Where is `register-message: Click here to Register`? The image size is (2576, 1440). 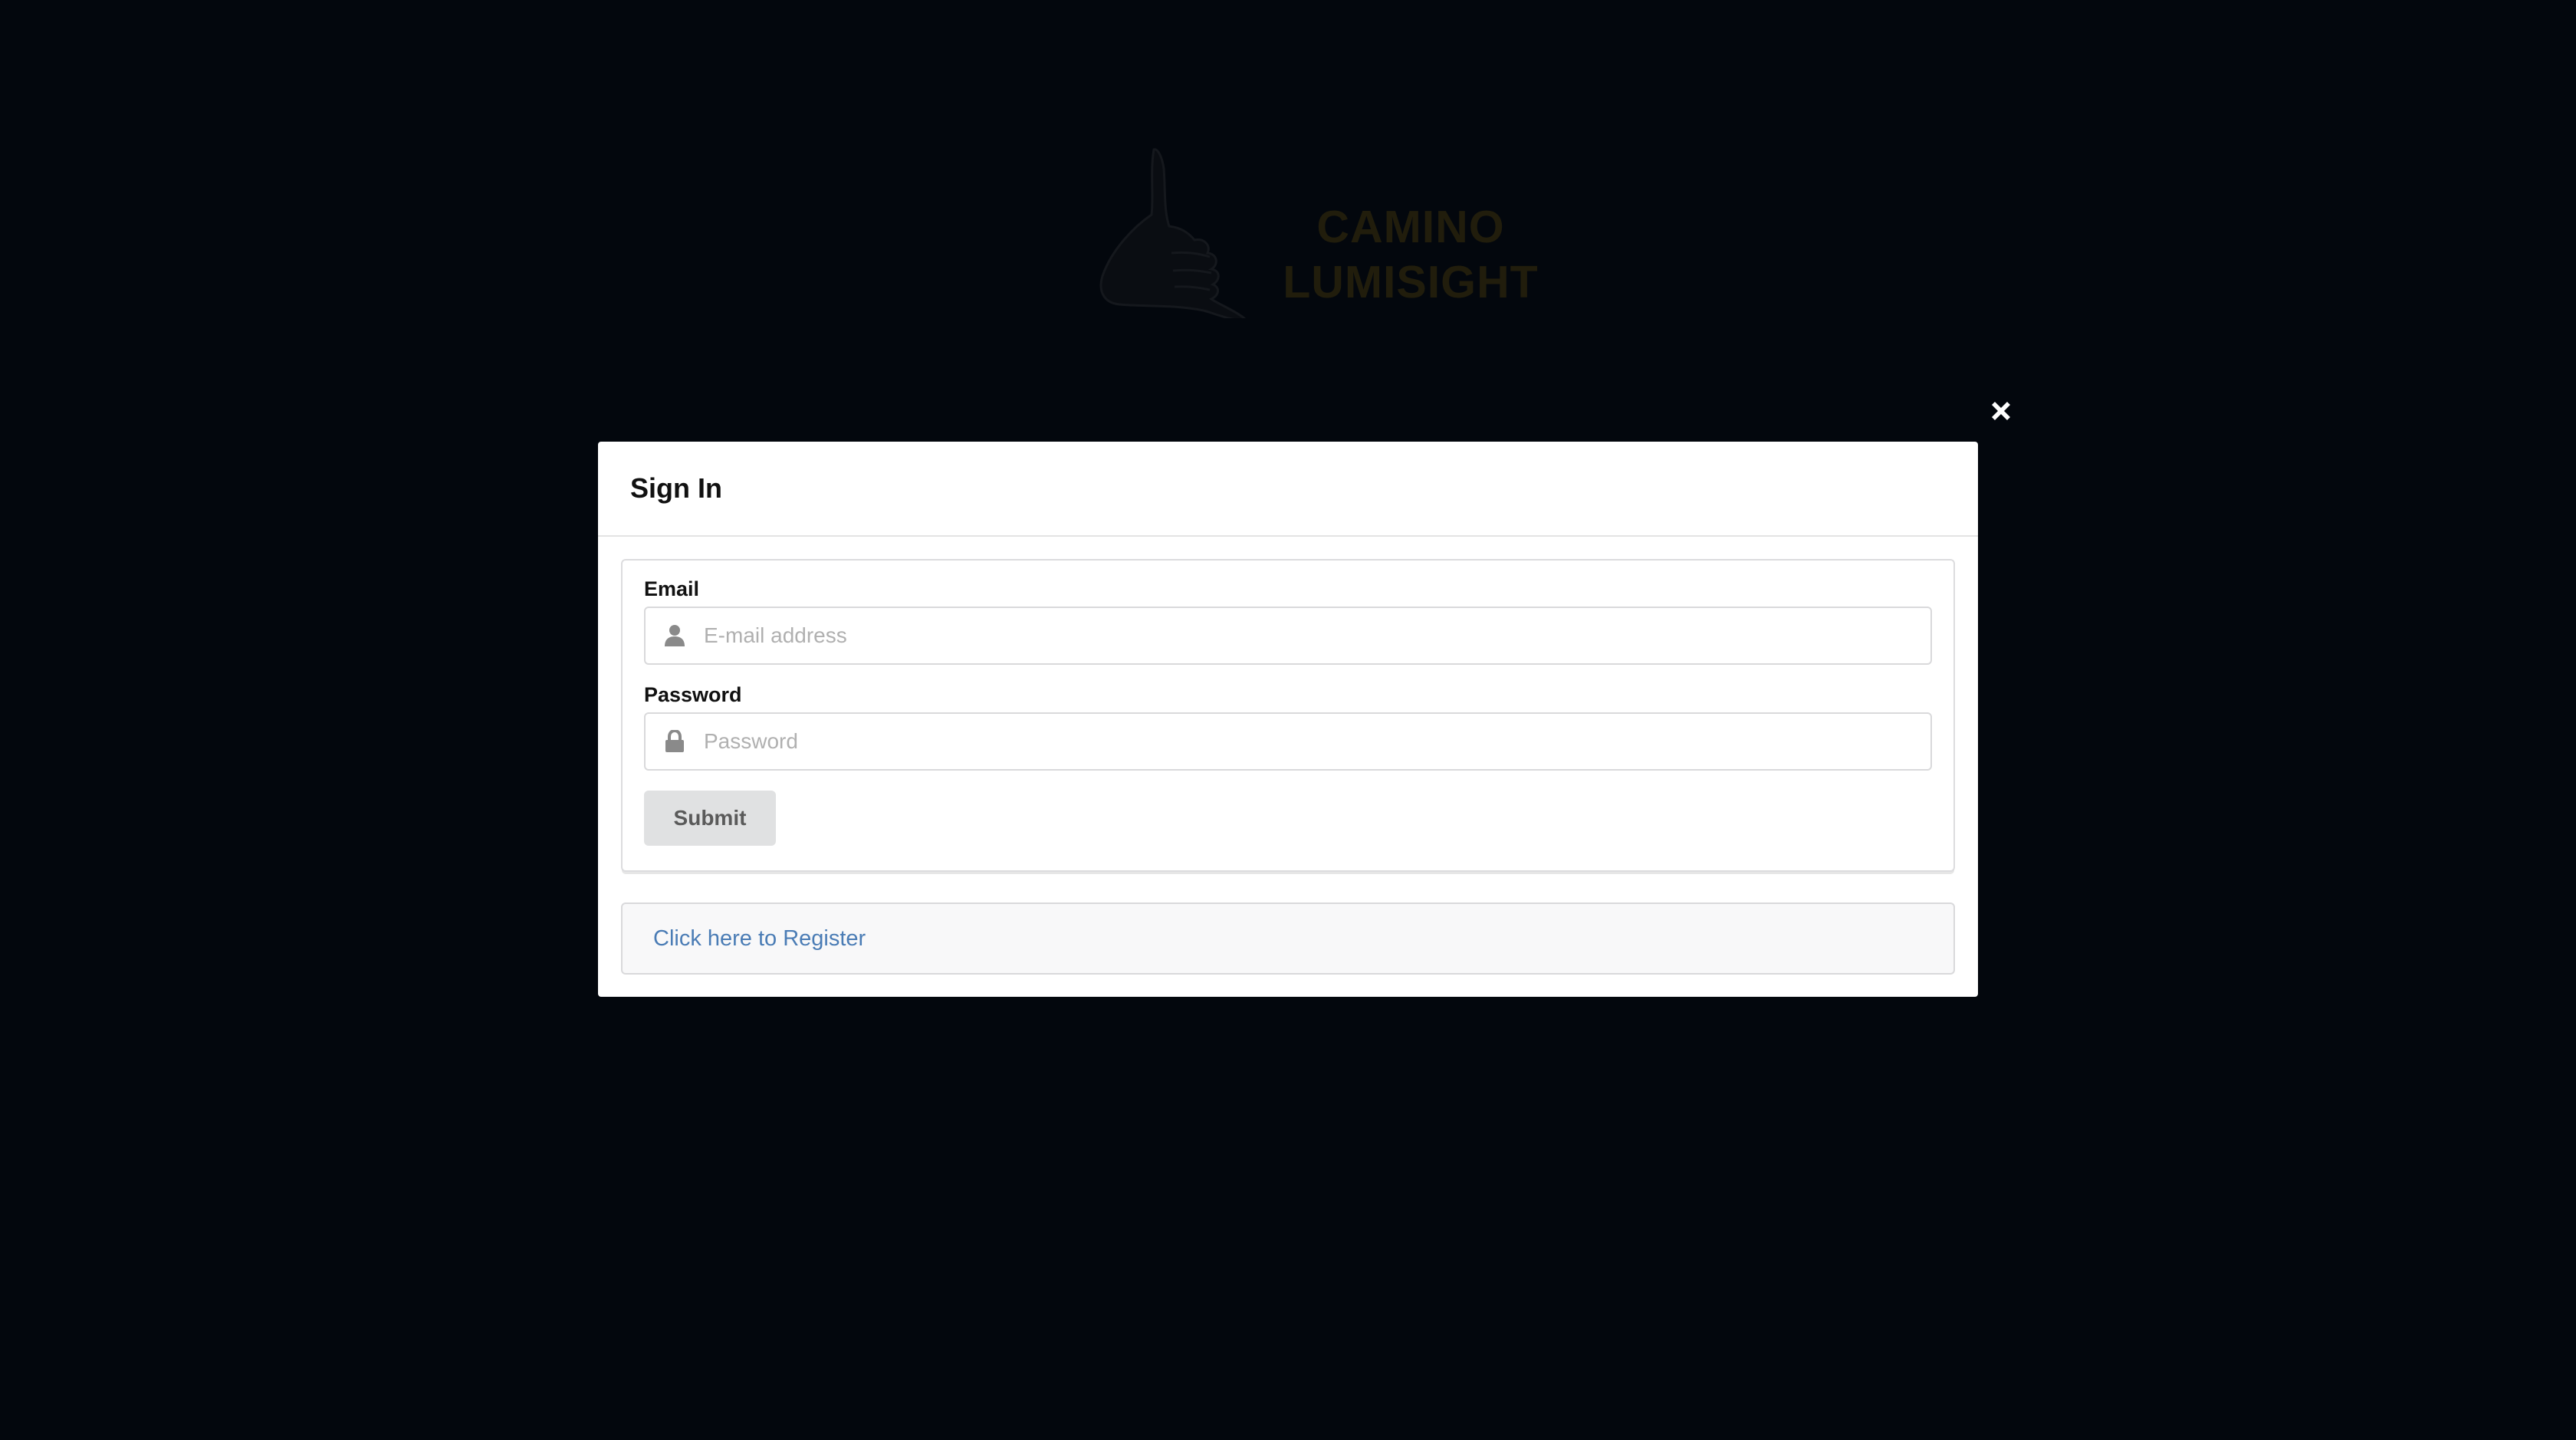 register-message: Click here to Register is located at coordinates (1288, 938).